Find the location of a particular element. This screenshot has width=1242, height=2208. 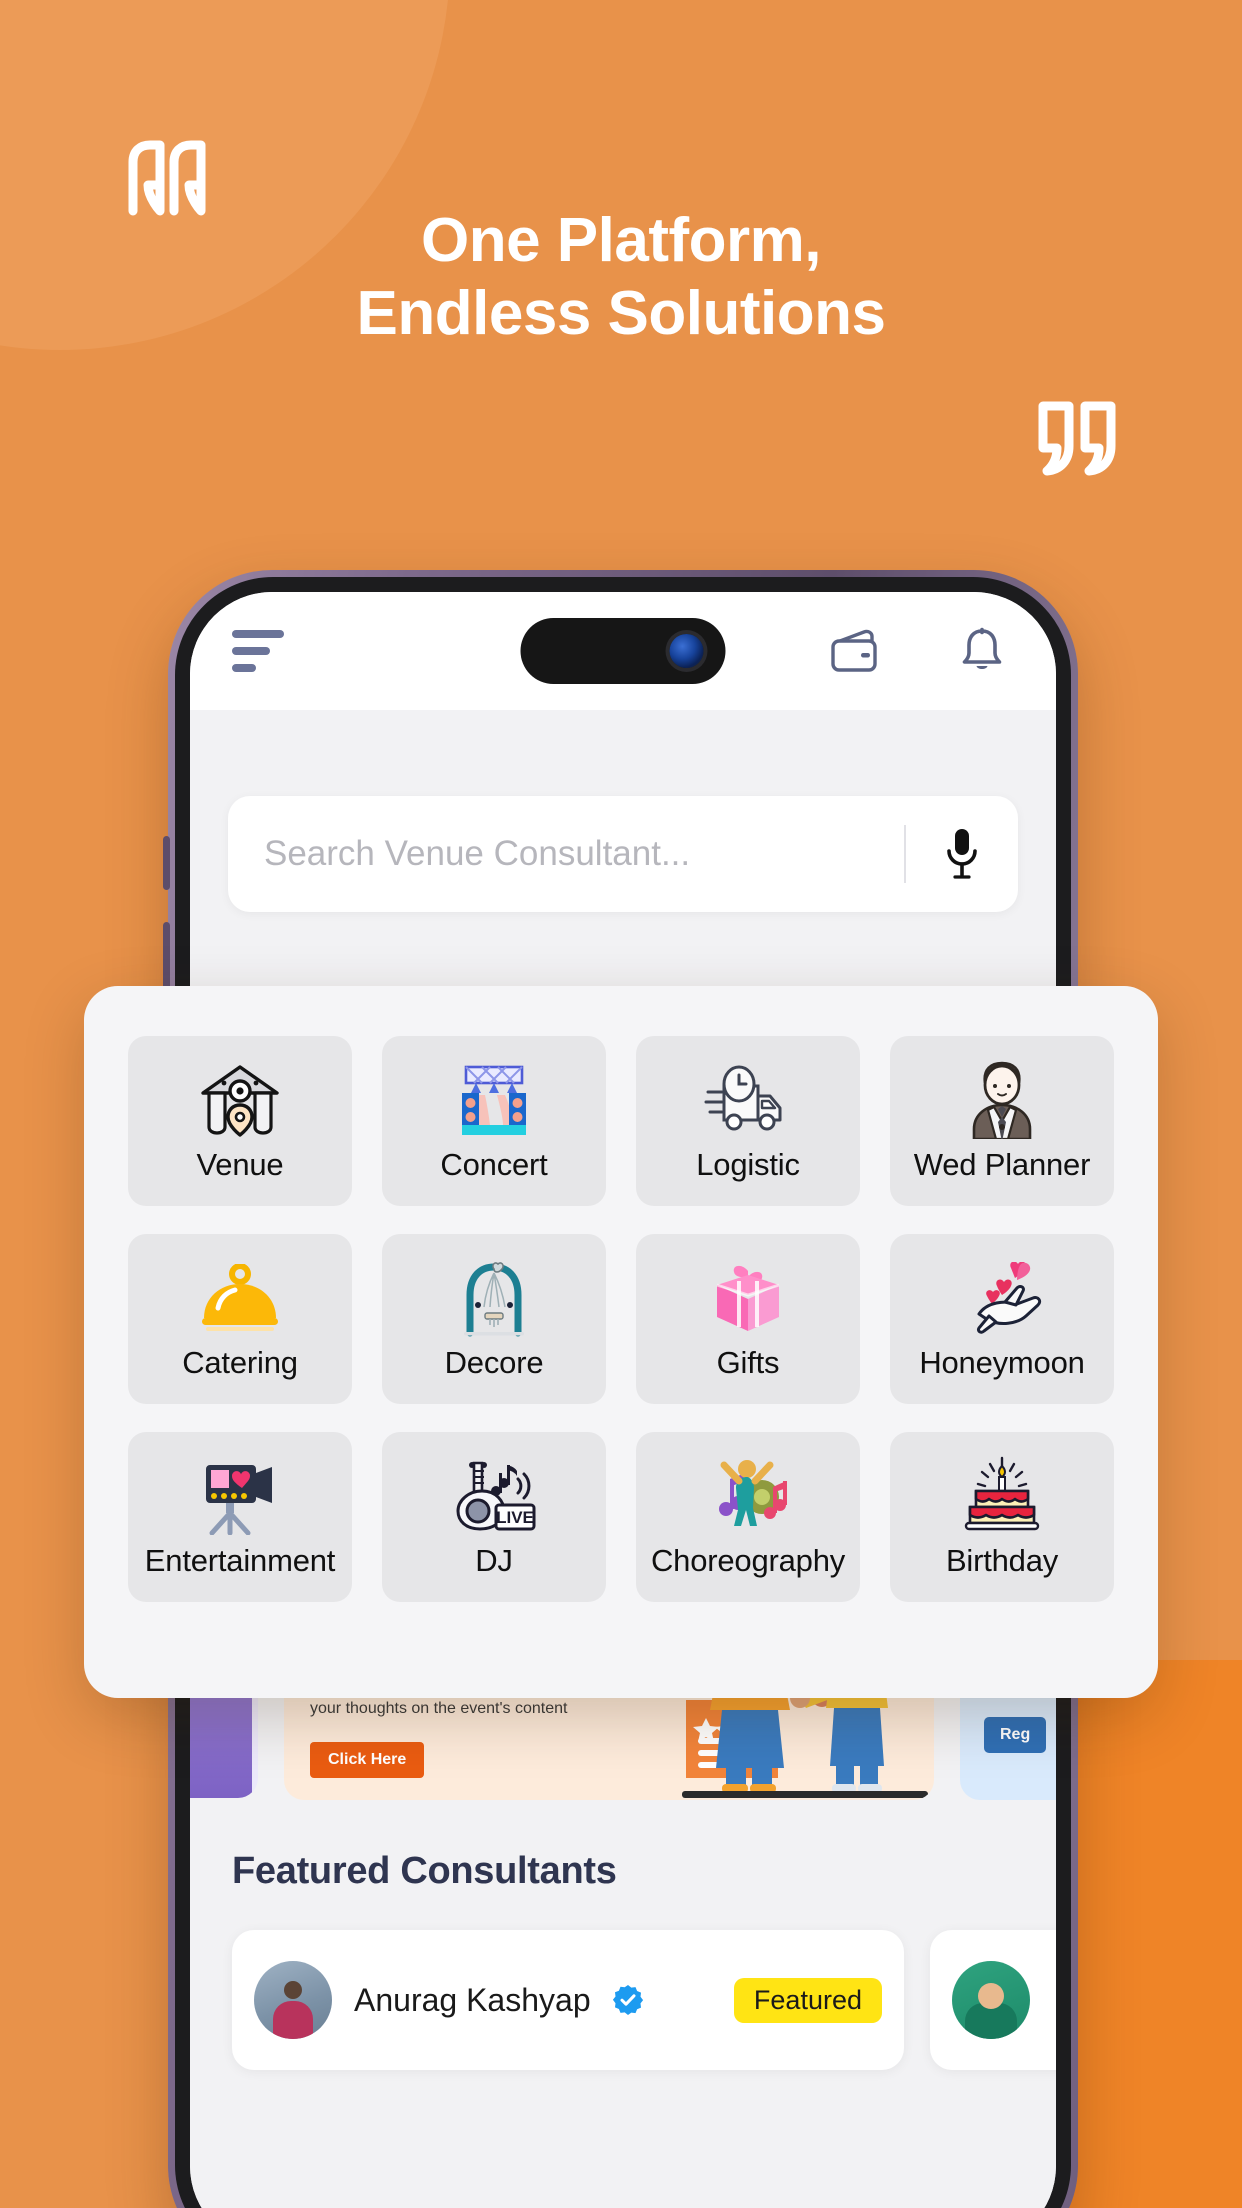

dynamic-island is located at coordinates (623, 651).